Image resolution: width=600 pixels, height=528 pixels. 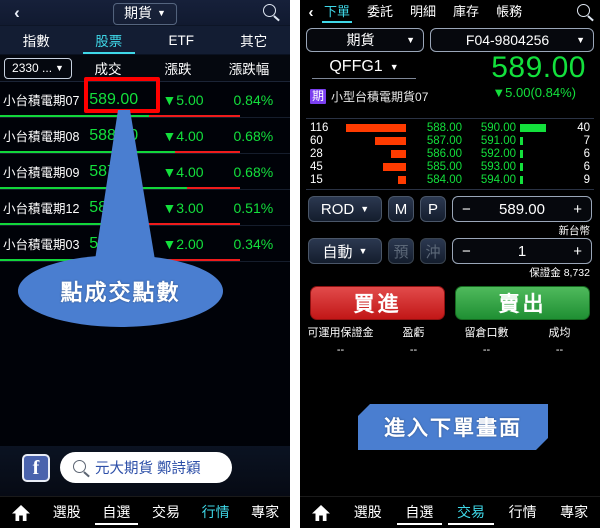 I want to click on order-book-row: 28 586.00 592.00 6, so click(x=450, y=153).